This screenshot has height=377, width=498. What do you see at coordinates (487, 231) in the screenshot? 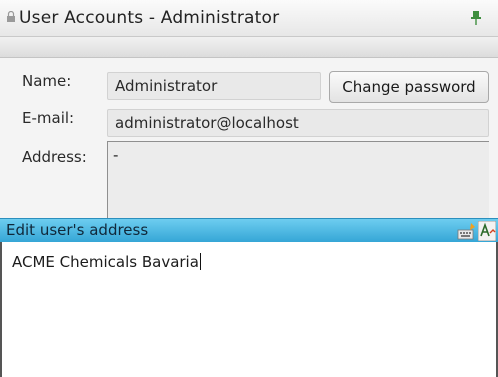
I see `text-input-mode-icon` at bounding box center [487, 231].